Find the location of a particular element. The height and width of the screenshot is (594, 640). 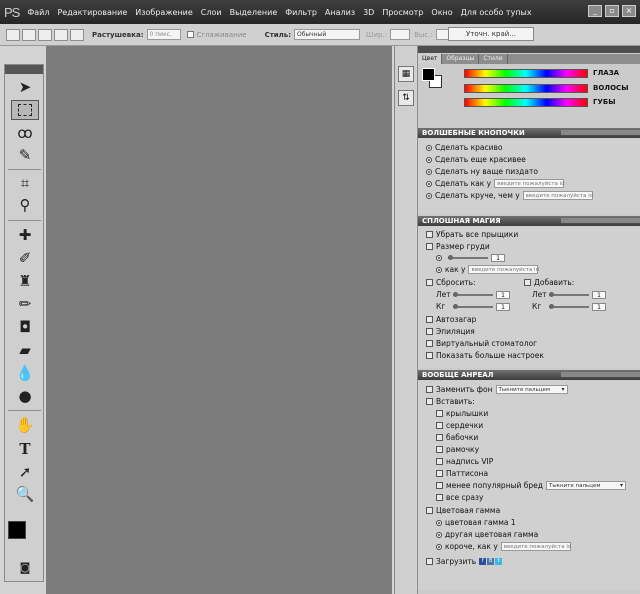

lasso-tool-icon: ꝏ is located at coordinates (25, 133).